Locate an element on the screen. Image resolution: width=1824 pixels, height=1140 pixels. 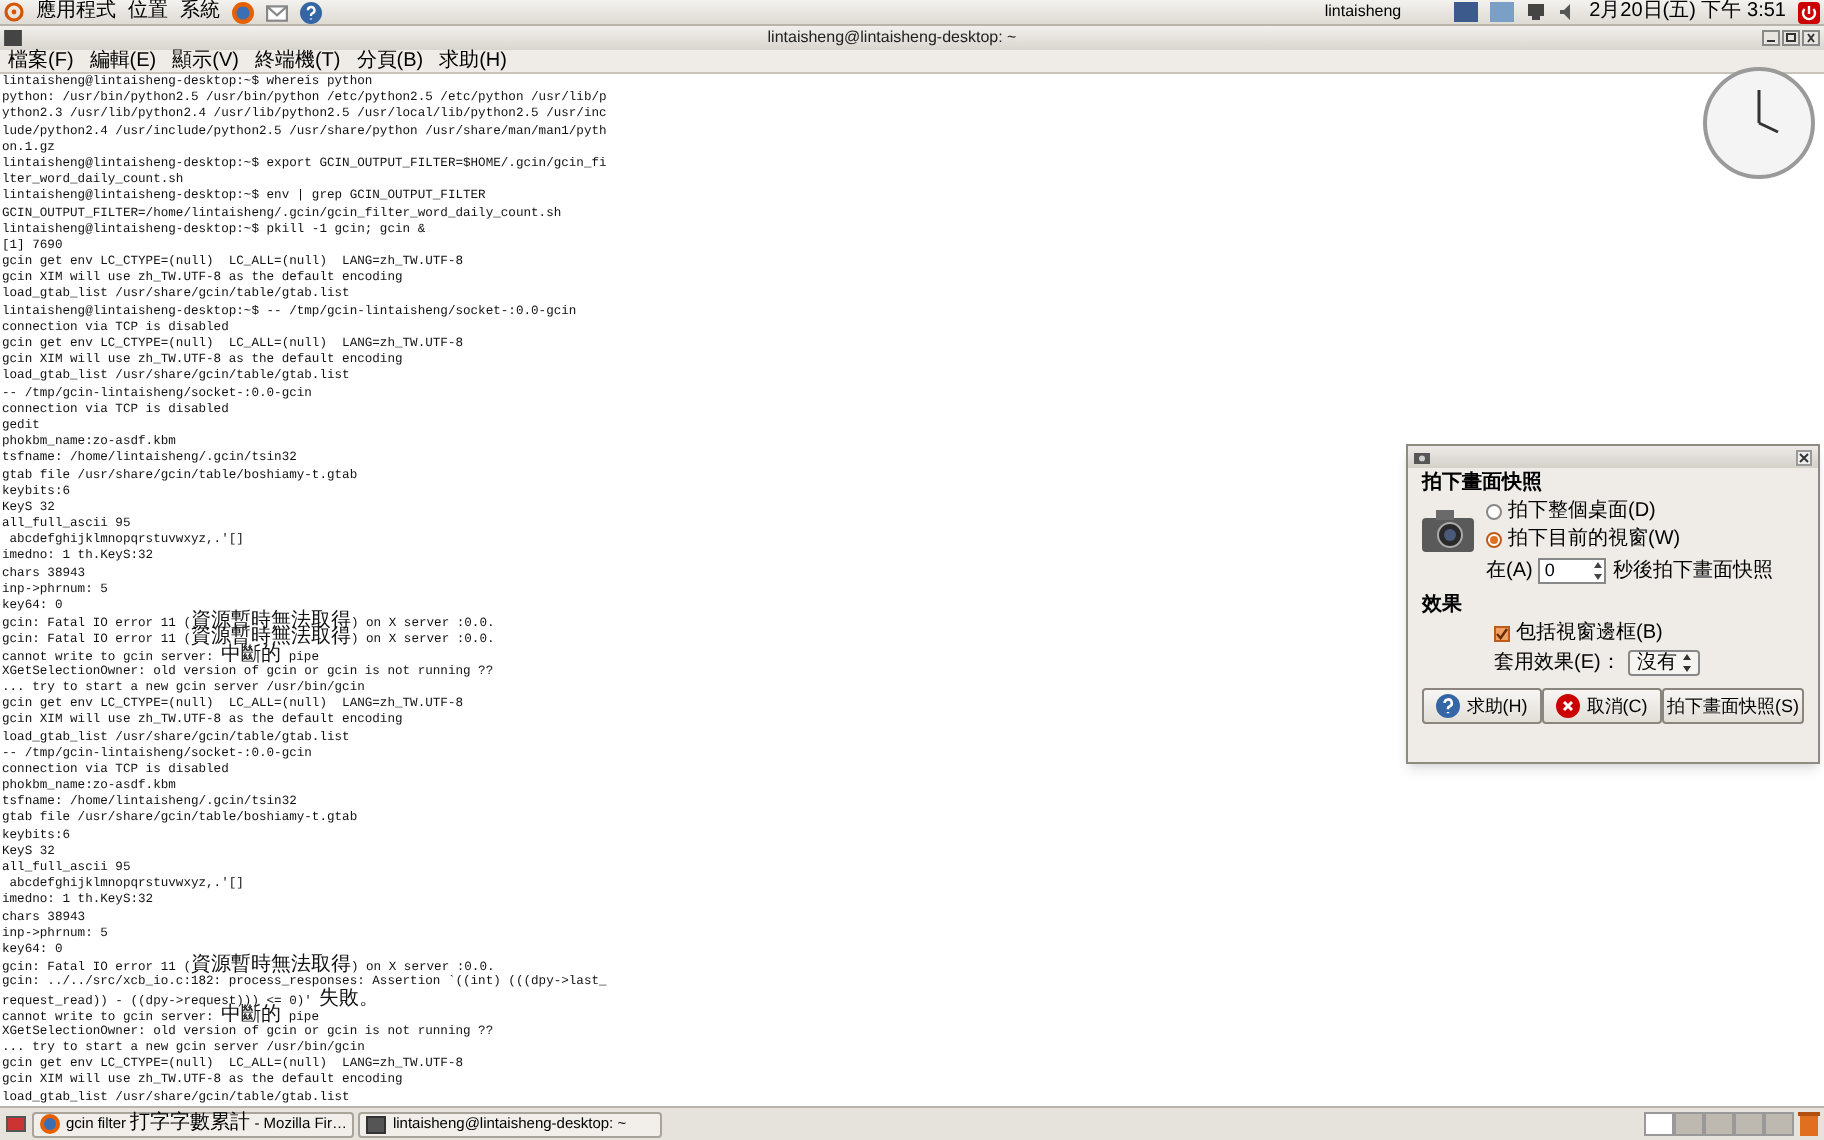
maximize-icon is located at coordinates (1791, 38).